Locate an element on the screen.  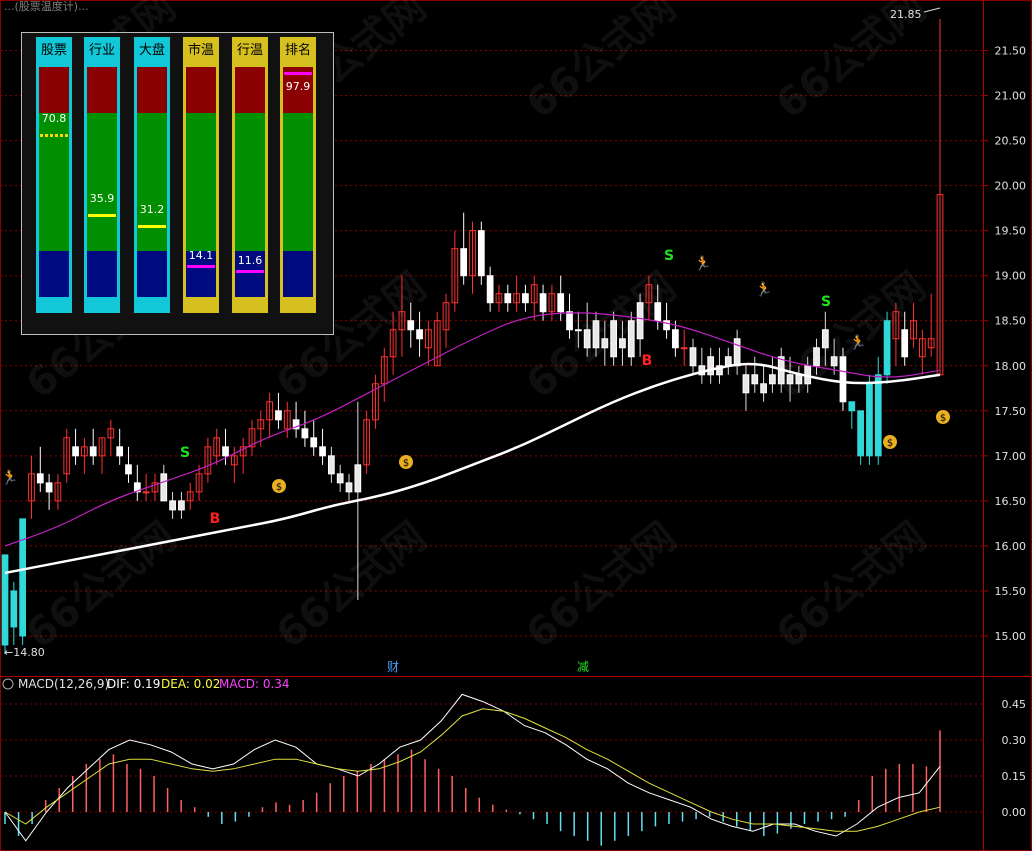
temp-column-label: 大盘 is located at coordinates (151, 50).